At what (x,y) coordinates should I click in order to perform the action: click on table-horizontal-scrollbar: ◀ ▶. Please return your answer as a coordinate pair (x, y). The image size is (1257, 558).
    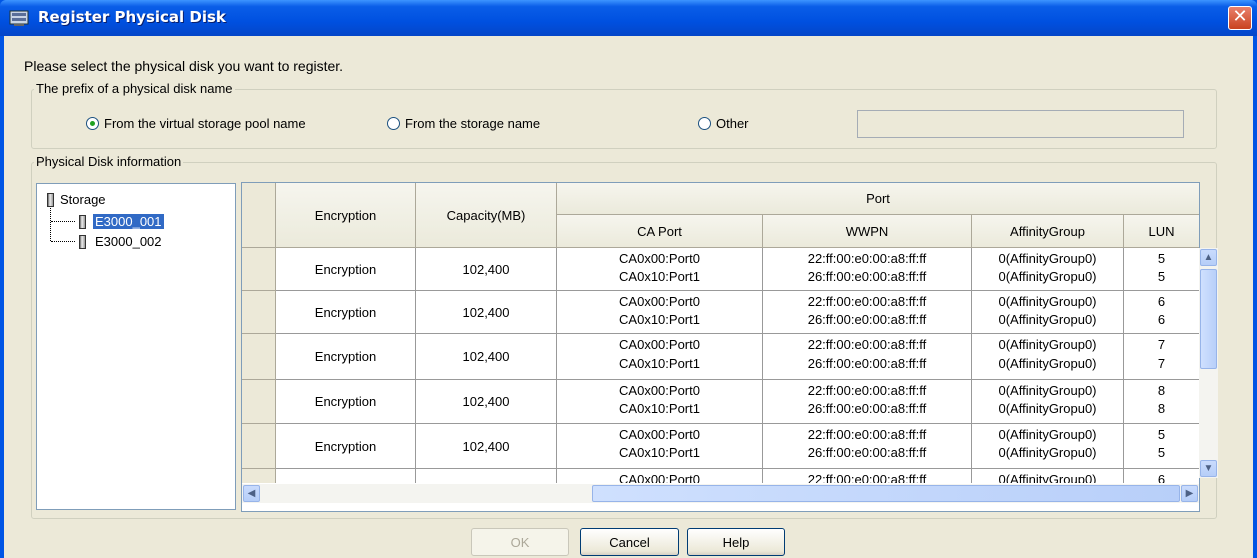
    Looking at the image, I should click on (720, 493).